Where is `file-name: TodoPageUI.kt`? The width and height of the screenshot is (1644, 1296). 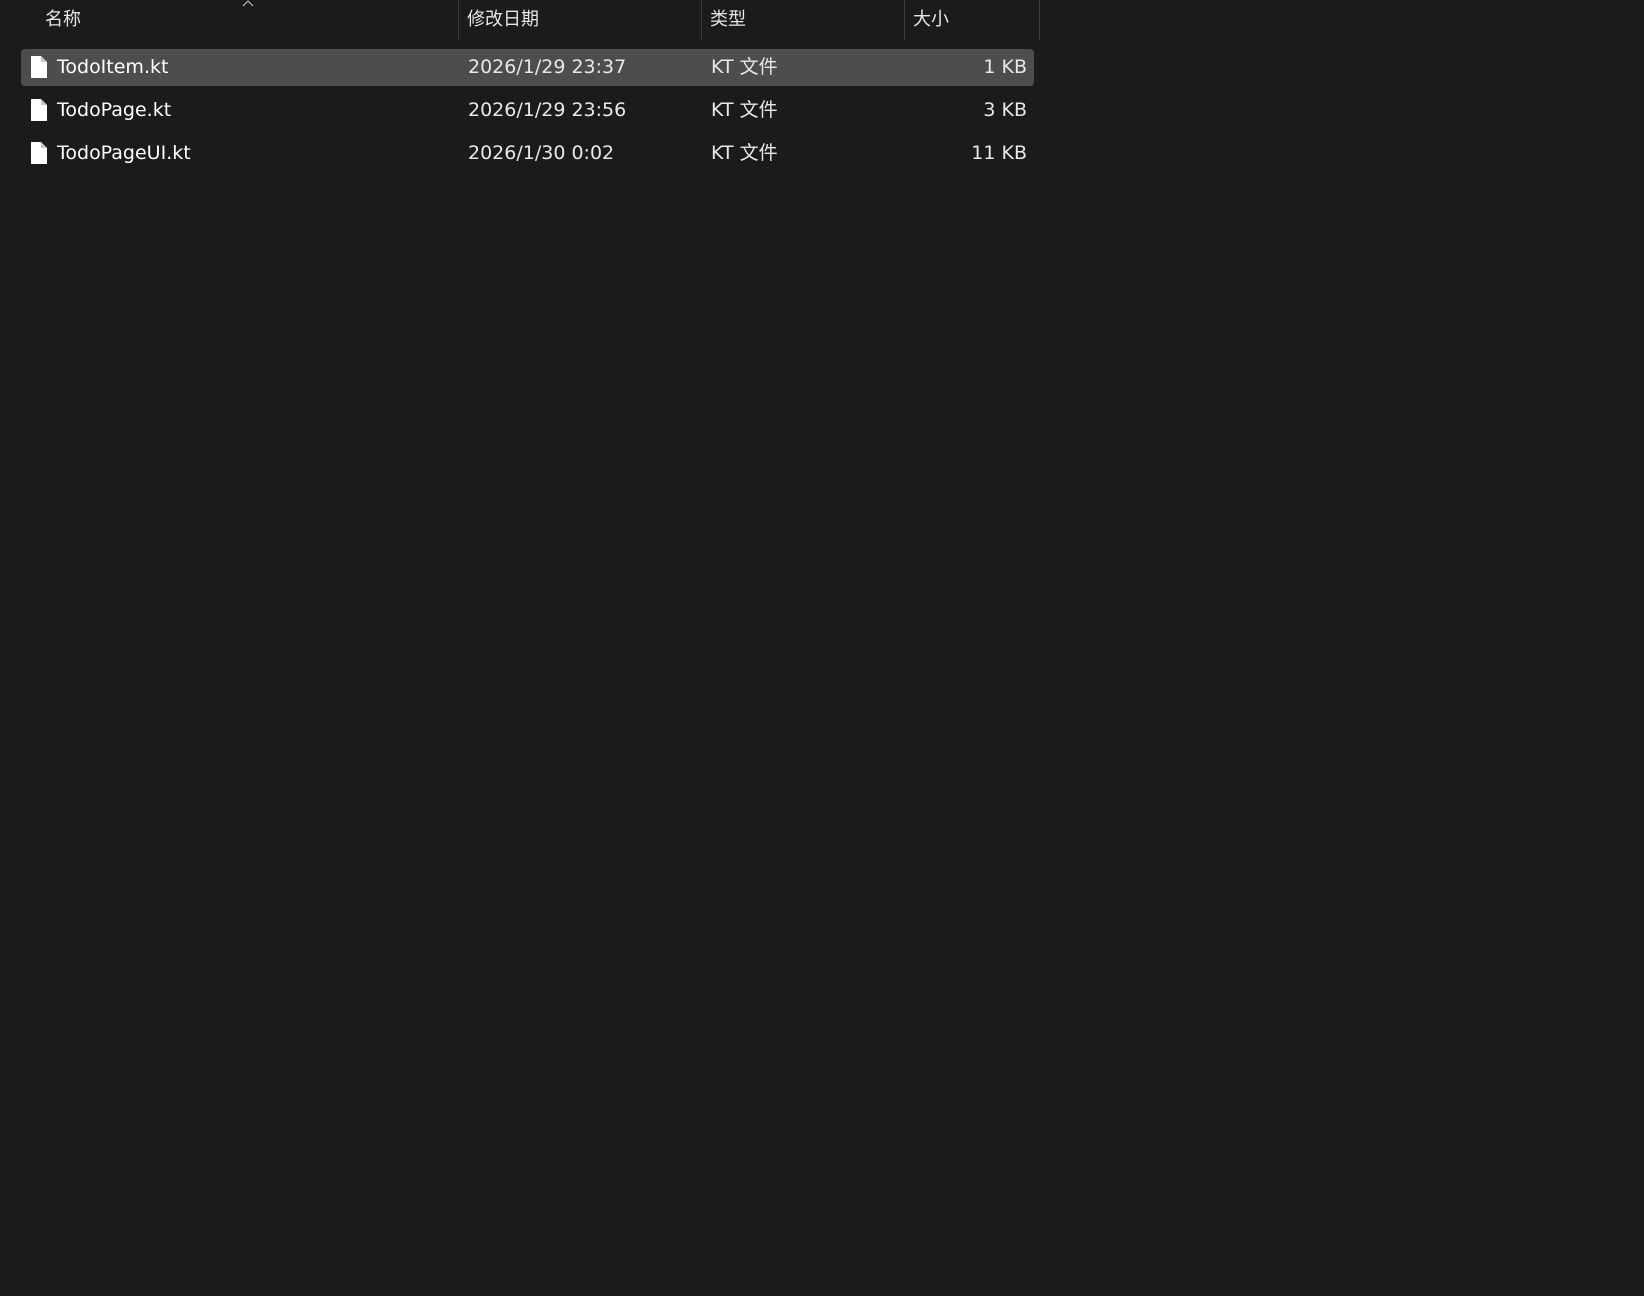
file-name: TodoPageUI.kt is located at coordinates (124, 153).